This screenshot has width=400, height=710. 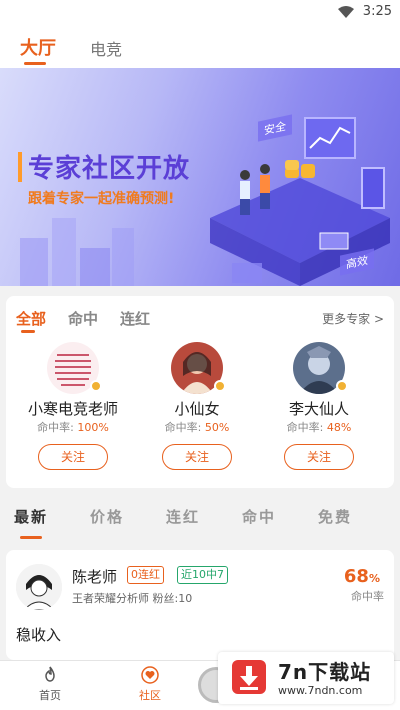 I want to click on sort-tab-free: 免费, so click(x=335, y=516).